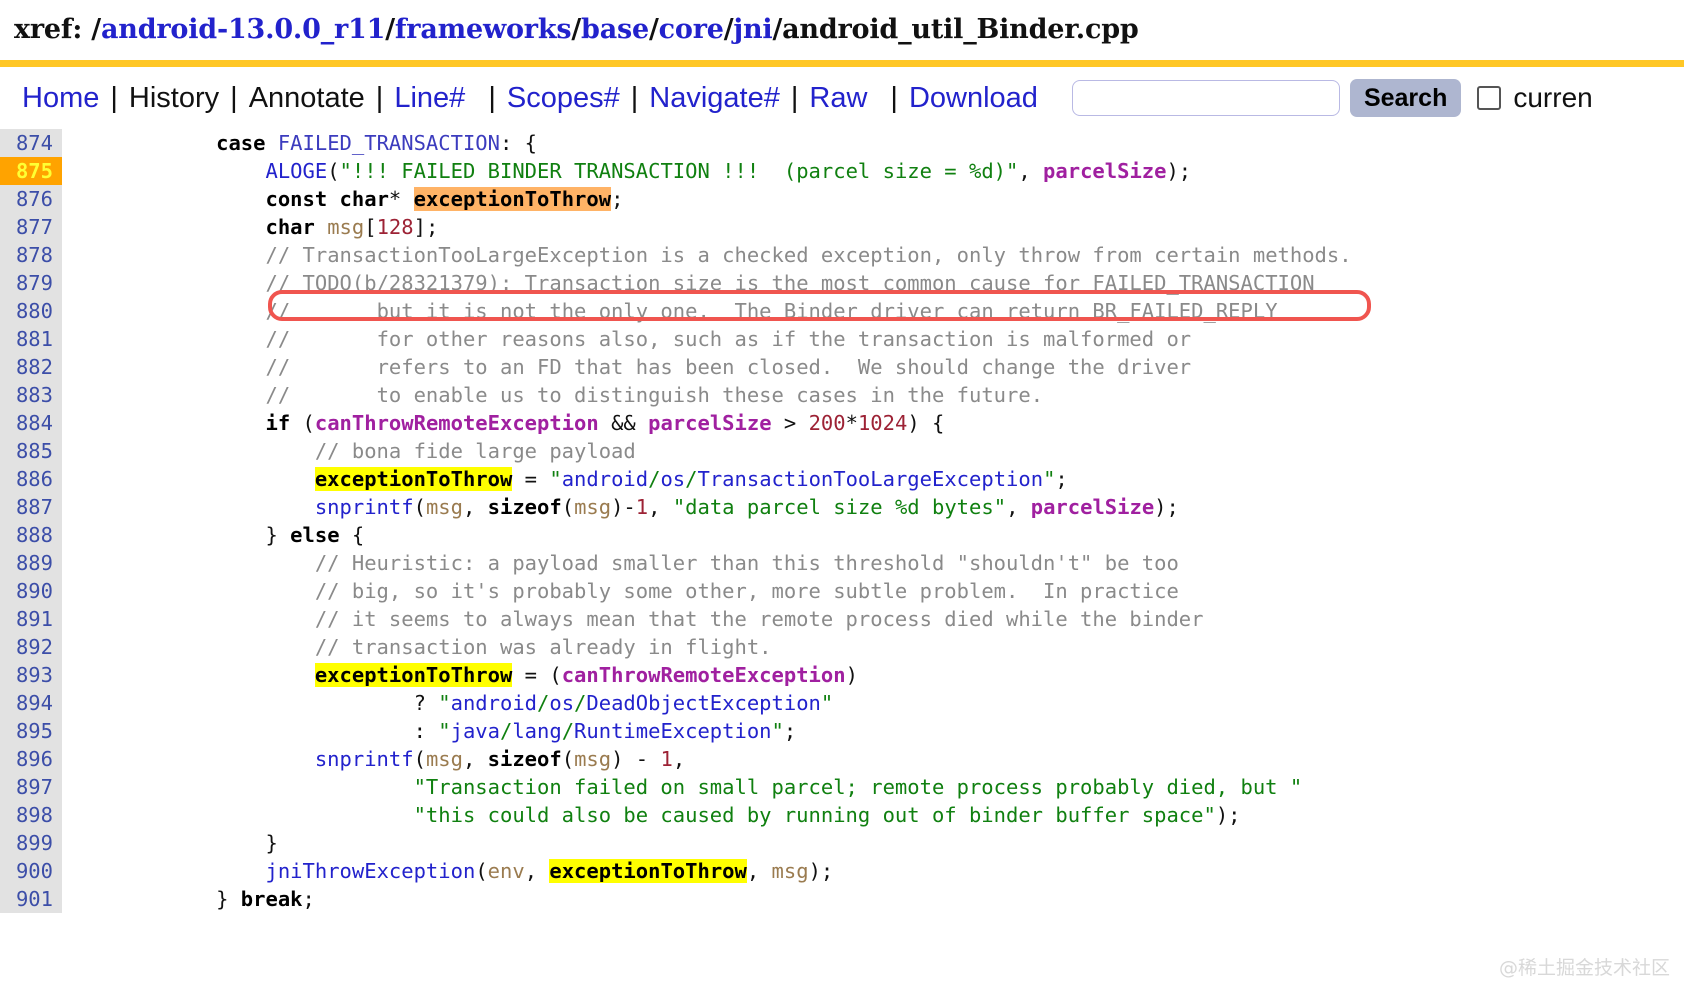  What do you see at coordinates (842, 227) in the screenshot?
I see `code-line: 877 char msg[128];` at bounding box center [842, 227].